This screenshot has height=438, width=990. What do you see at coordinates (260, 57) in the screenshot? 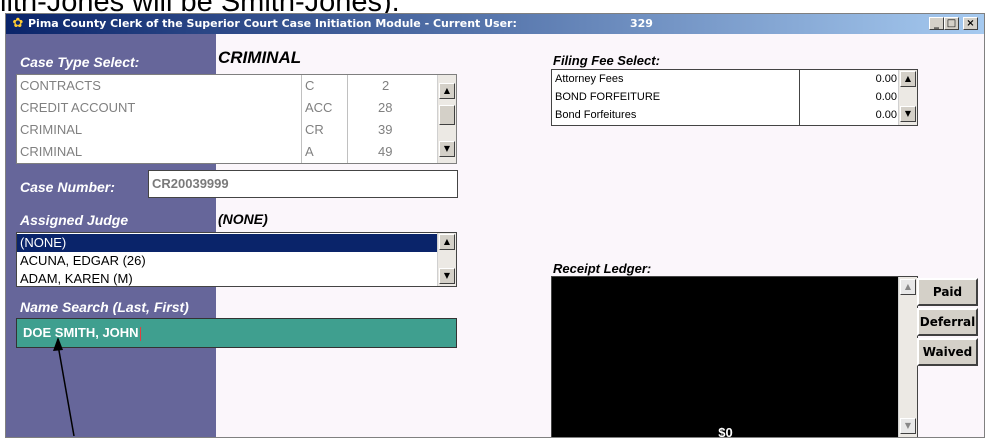
I see `case-type-selected: CRIMINAL` at bounding box center [260, 57].